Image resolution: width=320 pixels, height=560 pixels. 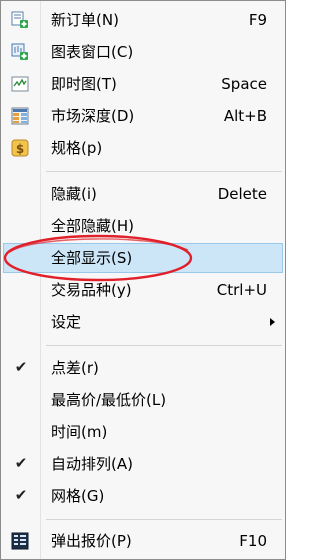 What do you see at coordinates (272, 322) in the screenshot?
I see `submenu-arrow-icon` at bounding box center [272, 322].